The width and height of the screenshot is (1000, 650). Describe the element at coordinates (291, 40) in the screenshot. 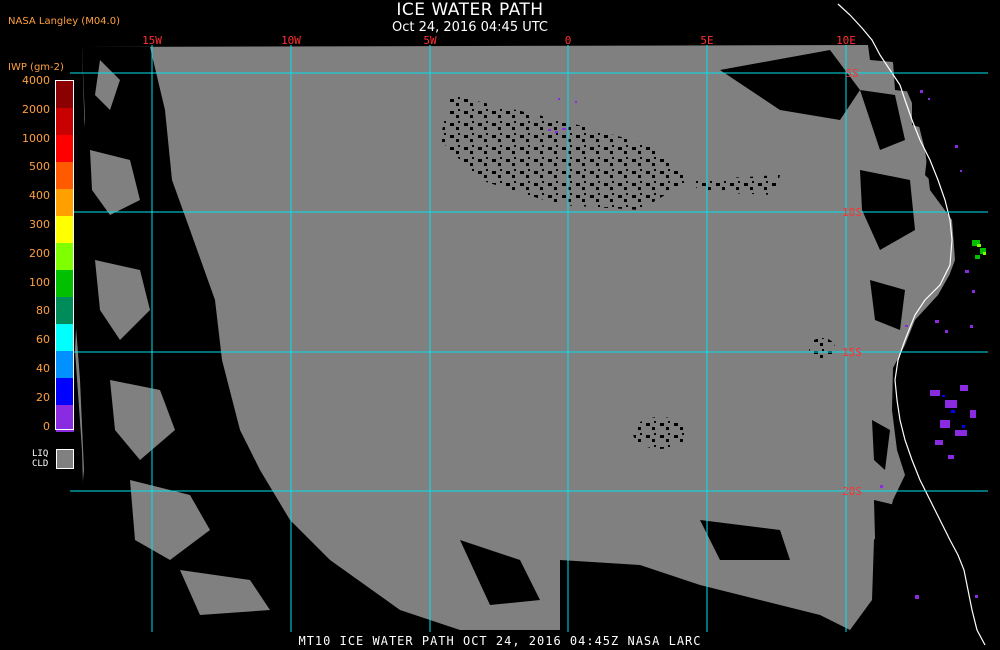

I see `longitude-label: 10W` at that location.